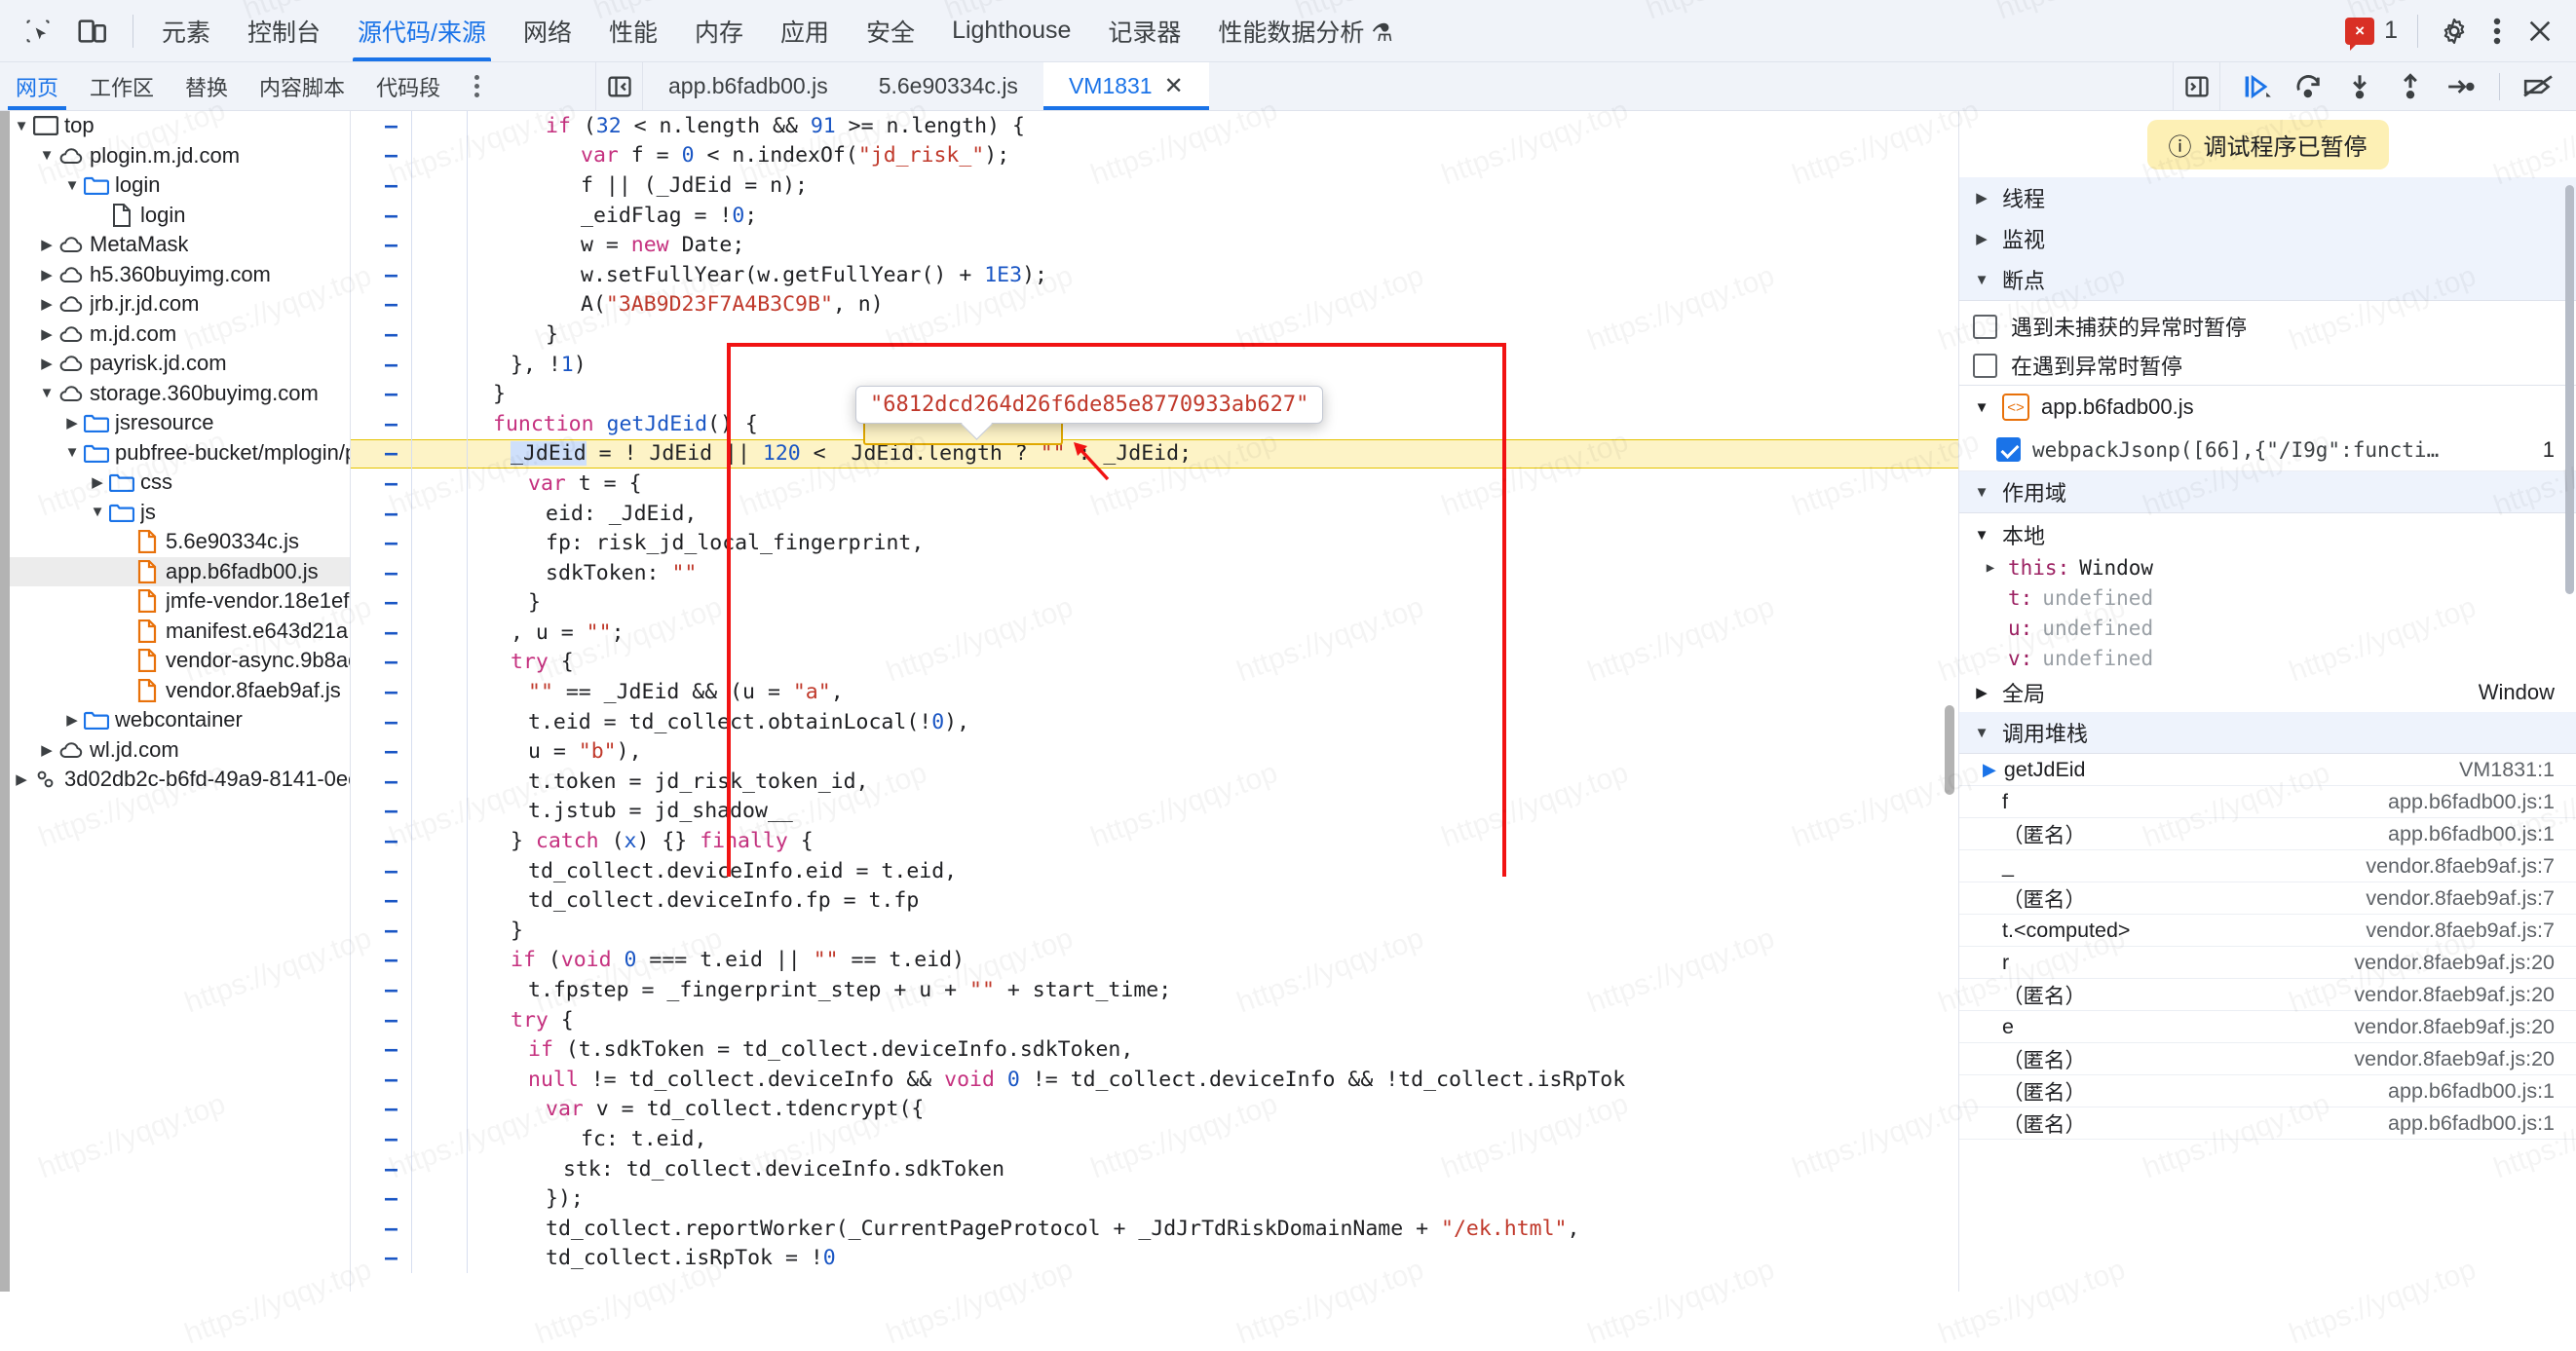 This screenshot has height=1351, width=2576. I want to click on scope-global-row: ▶ 全局 Window, so click(2267, 693).